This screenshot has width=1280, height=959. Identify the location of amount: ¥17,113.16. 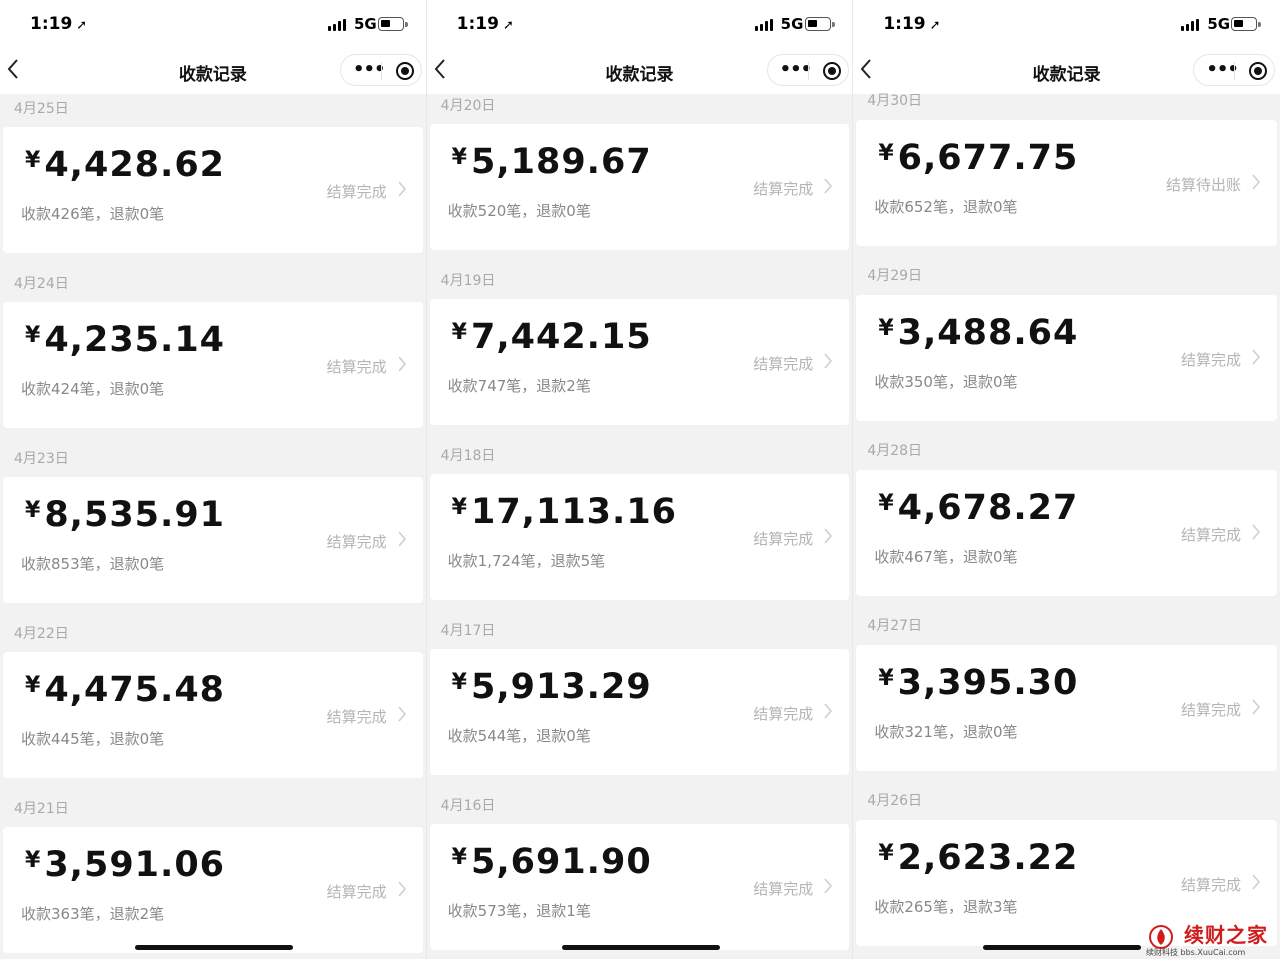
(564, 512).